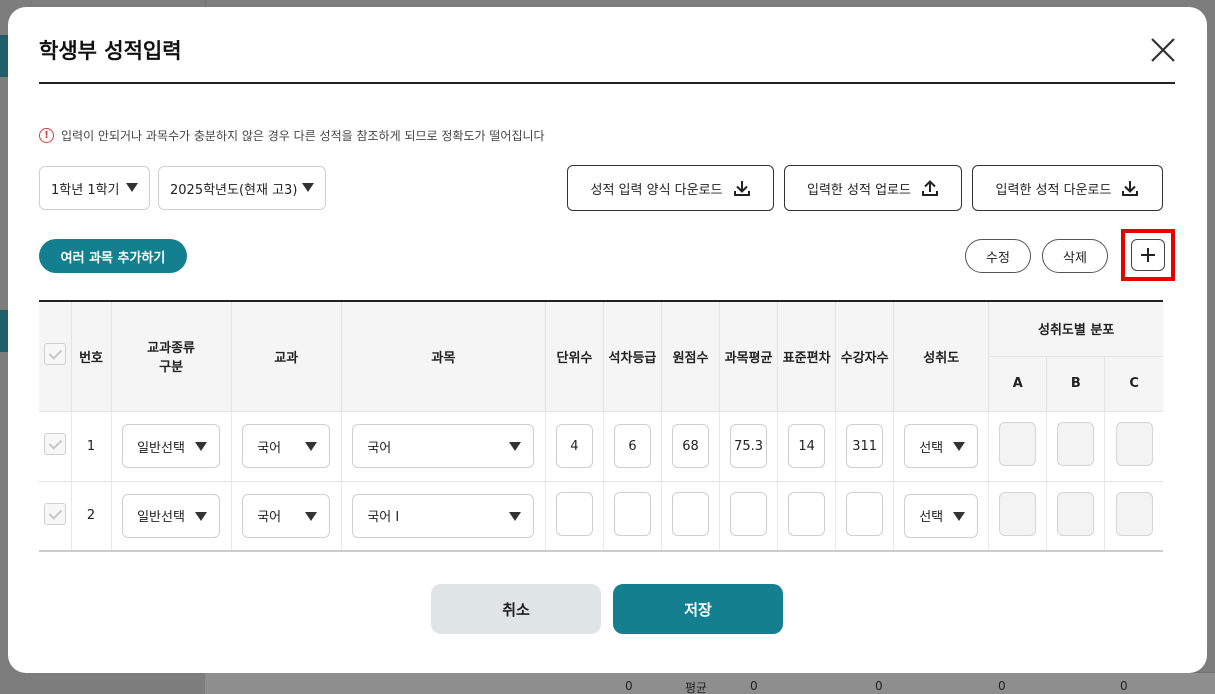  What do you see at coordinates (1133, 384) in the screenshot?
I see `header-dist-c: C` at bounding box center [1133, 384].